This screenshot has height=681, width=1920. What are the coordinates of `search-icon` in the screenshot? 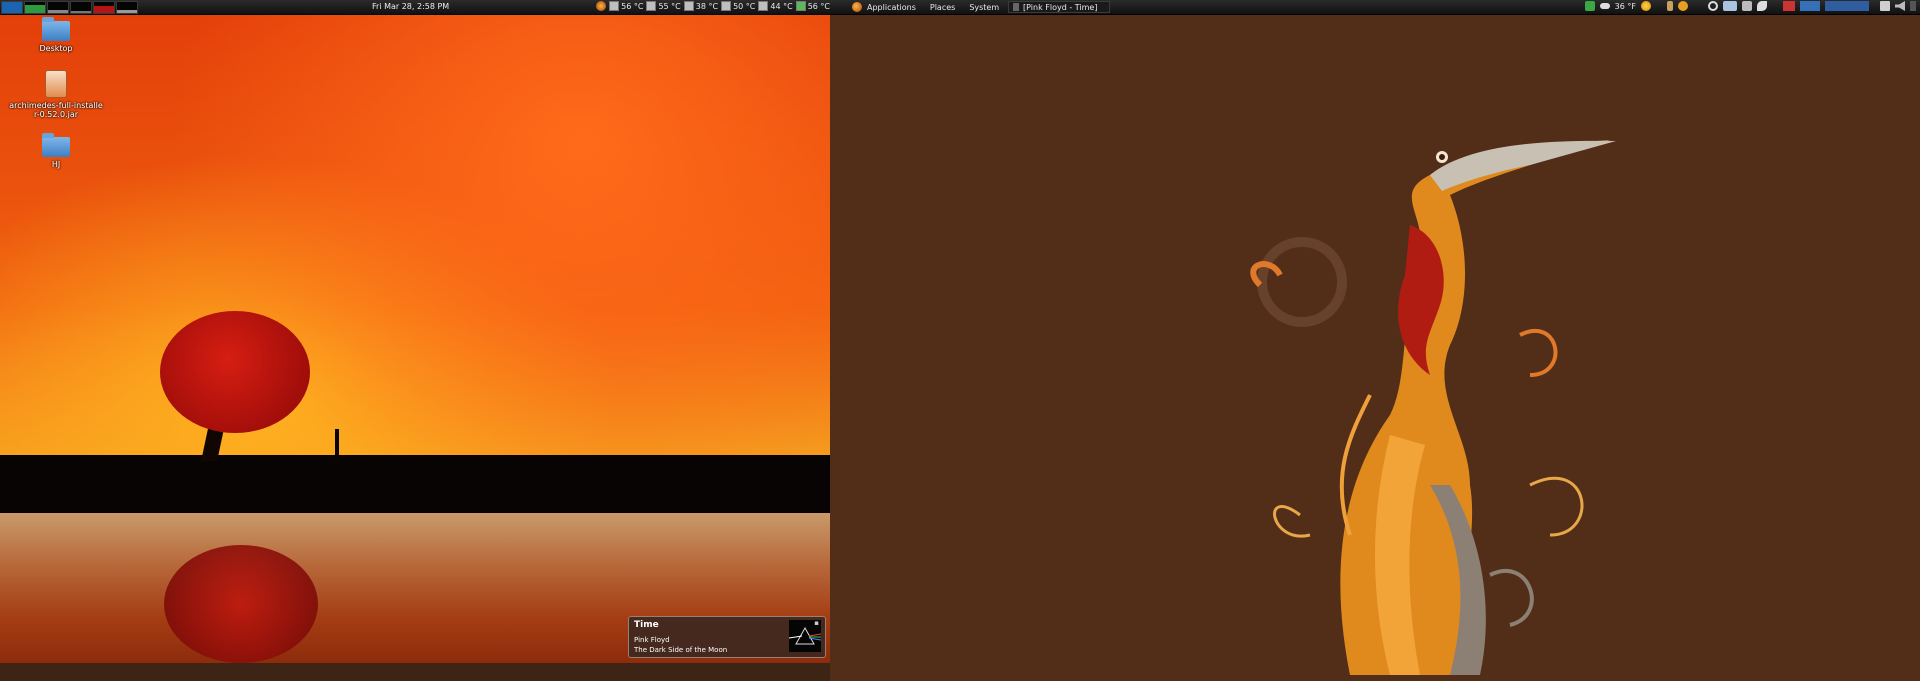 It's located at (1713, 6).